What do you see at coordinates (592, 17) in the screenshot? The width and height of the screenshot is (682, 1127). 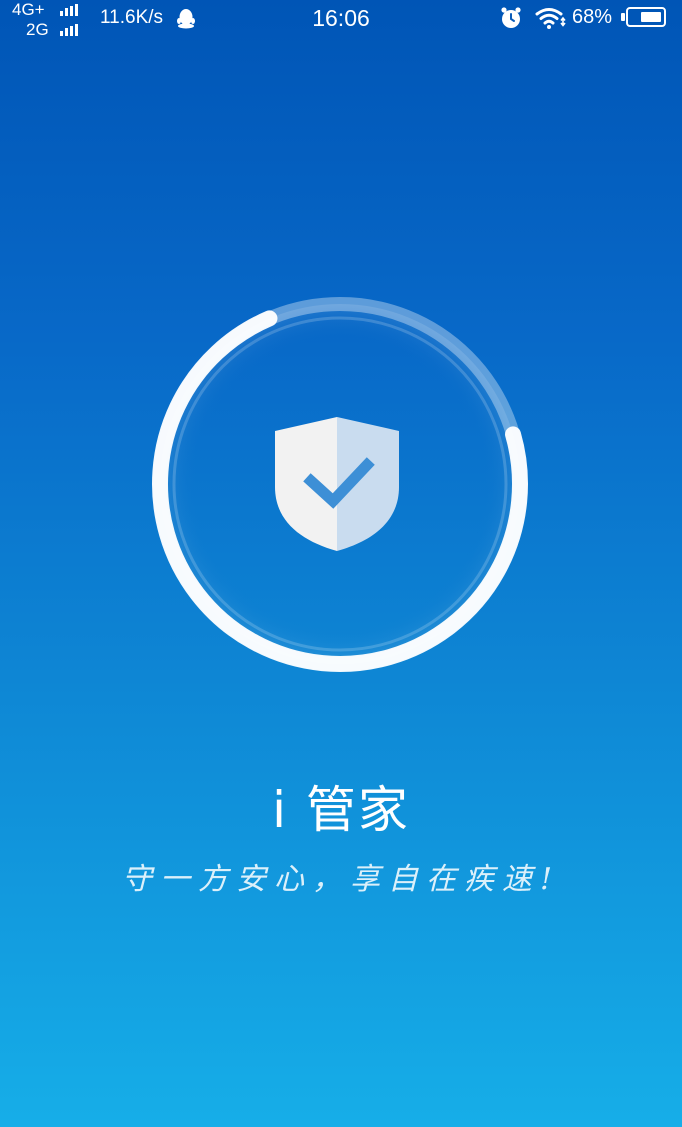 I see `battery-percent: 68%` at bounding box center [592, 17].